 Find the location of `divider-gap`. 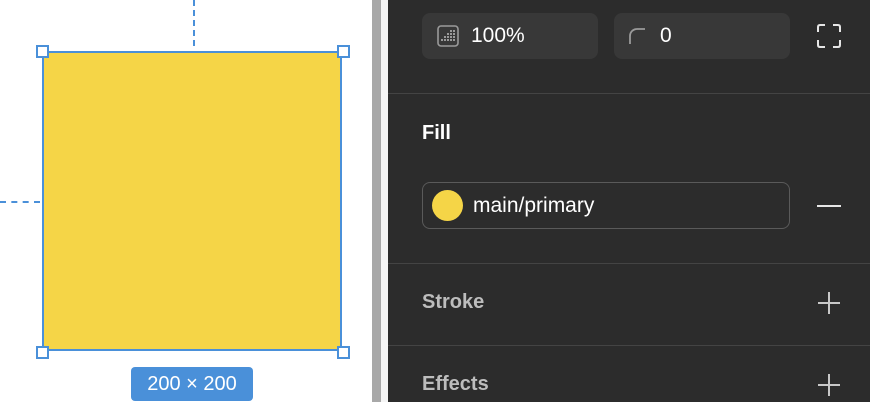

divider-gap is located at coordinates (384, 201).